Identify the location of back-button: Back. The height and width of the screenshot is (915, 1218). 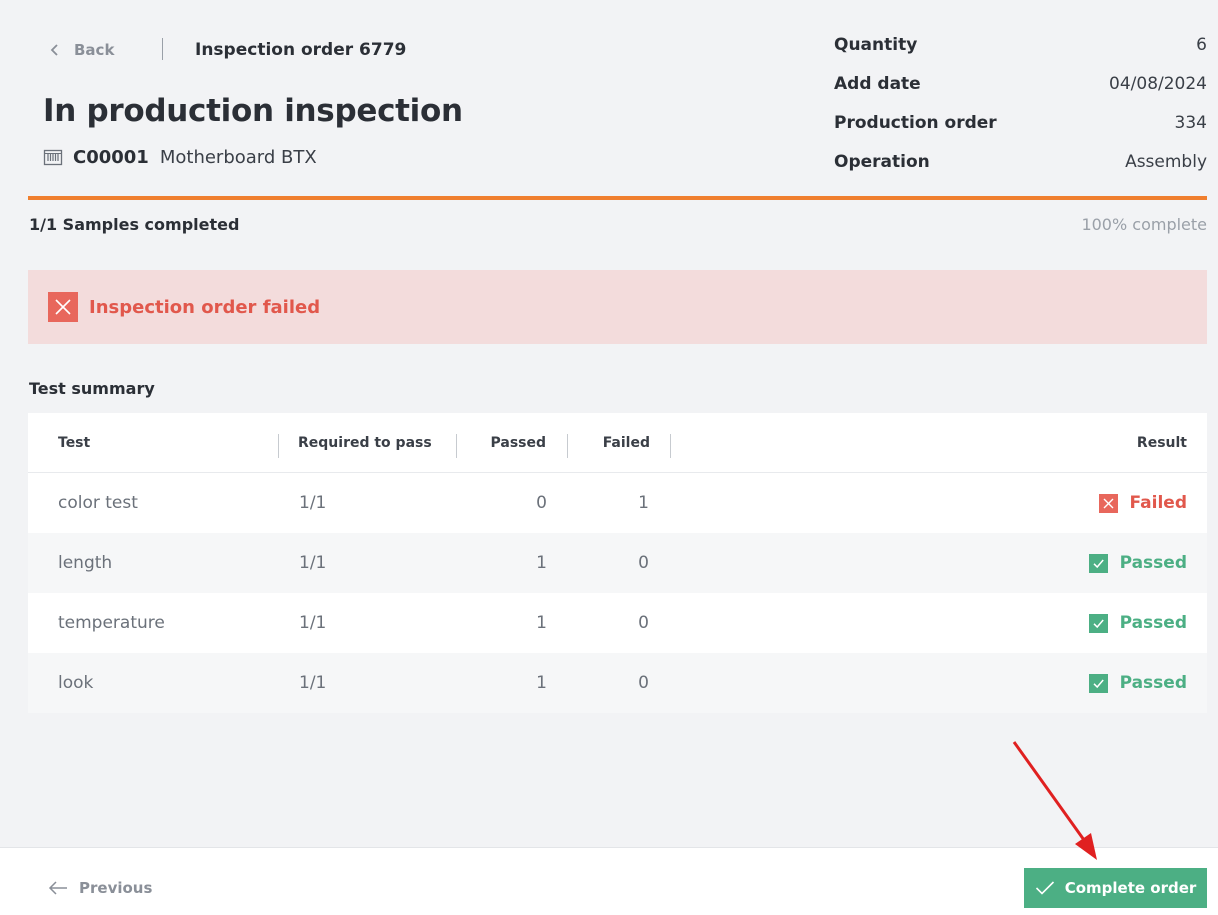
(82, 50).